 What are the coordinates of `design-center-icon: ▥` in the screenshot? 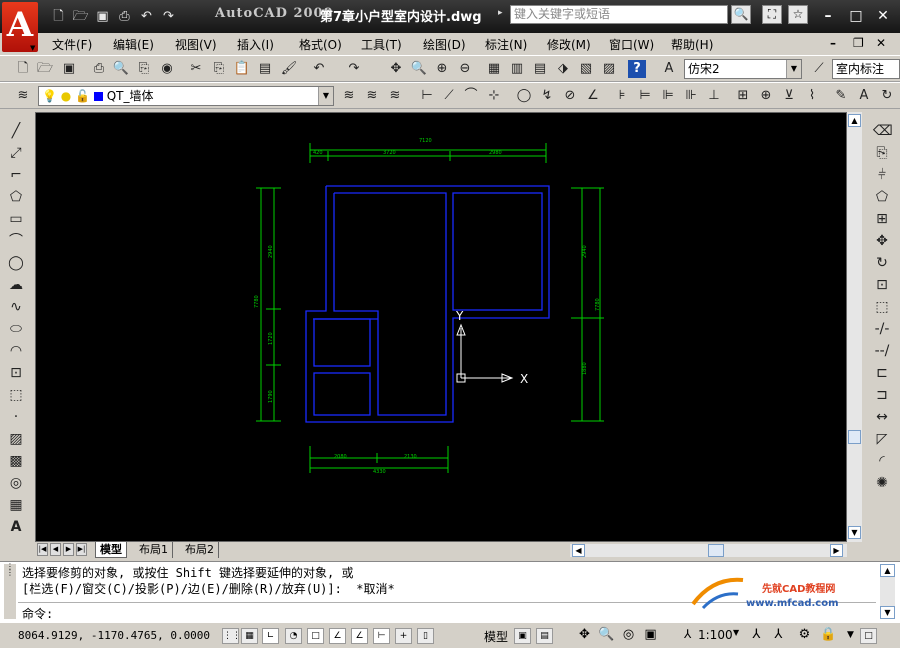 It's located at (517, 69).